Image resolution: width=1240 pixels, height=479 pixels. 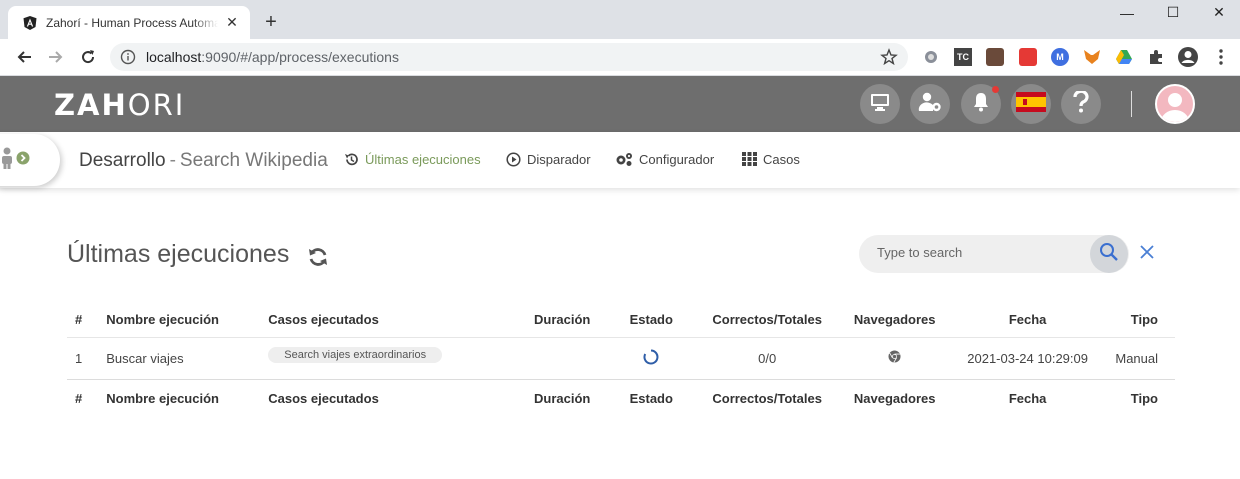 What do you see at coordinates (7, 160) in the screenshot?
I see `person-icon` at bounding box center [7, 160].